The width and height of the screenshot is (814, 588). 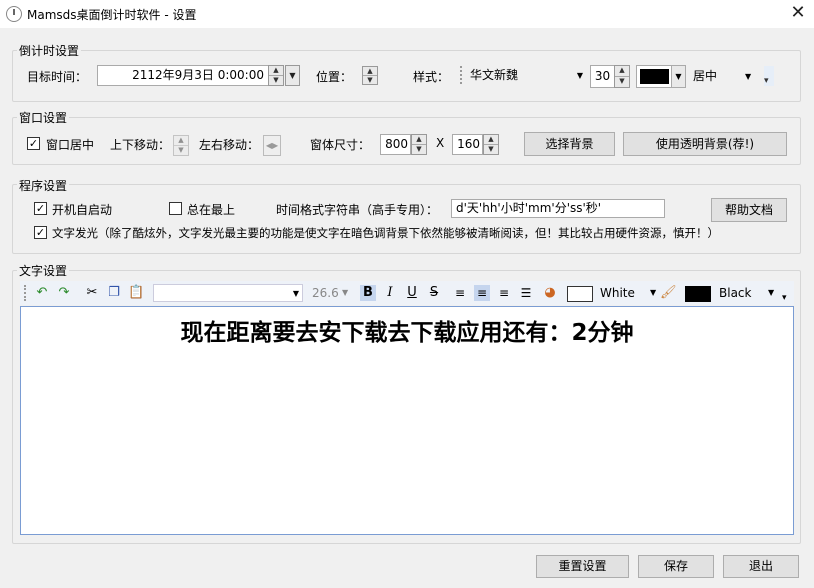 What do you see at coordinates (431, 77) in the screenshot?
I see `style-label: 样式：` at bounding box center [431, 77].